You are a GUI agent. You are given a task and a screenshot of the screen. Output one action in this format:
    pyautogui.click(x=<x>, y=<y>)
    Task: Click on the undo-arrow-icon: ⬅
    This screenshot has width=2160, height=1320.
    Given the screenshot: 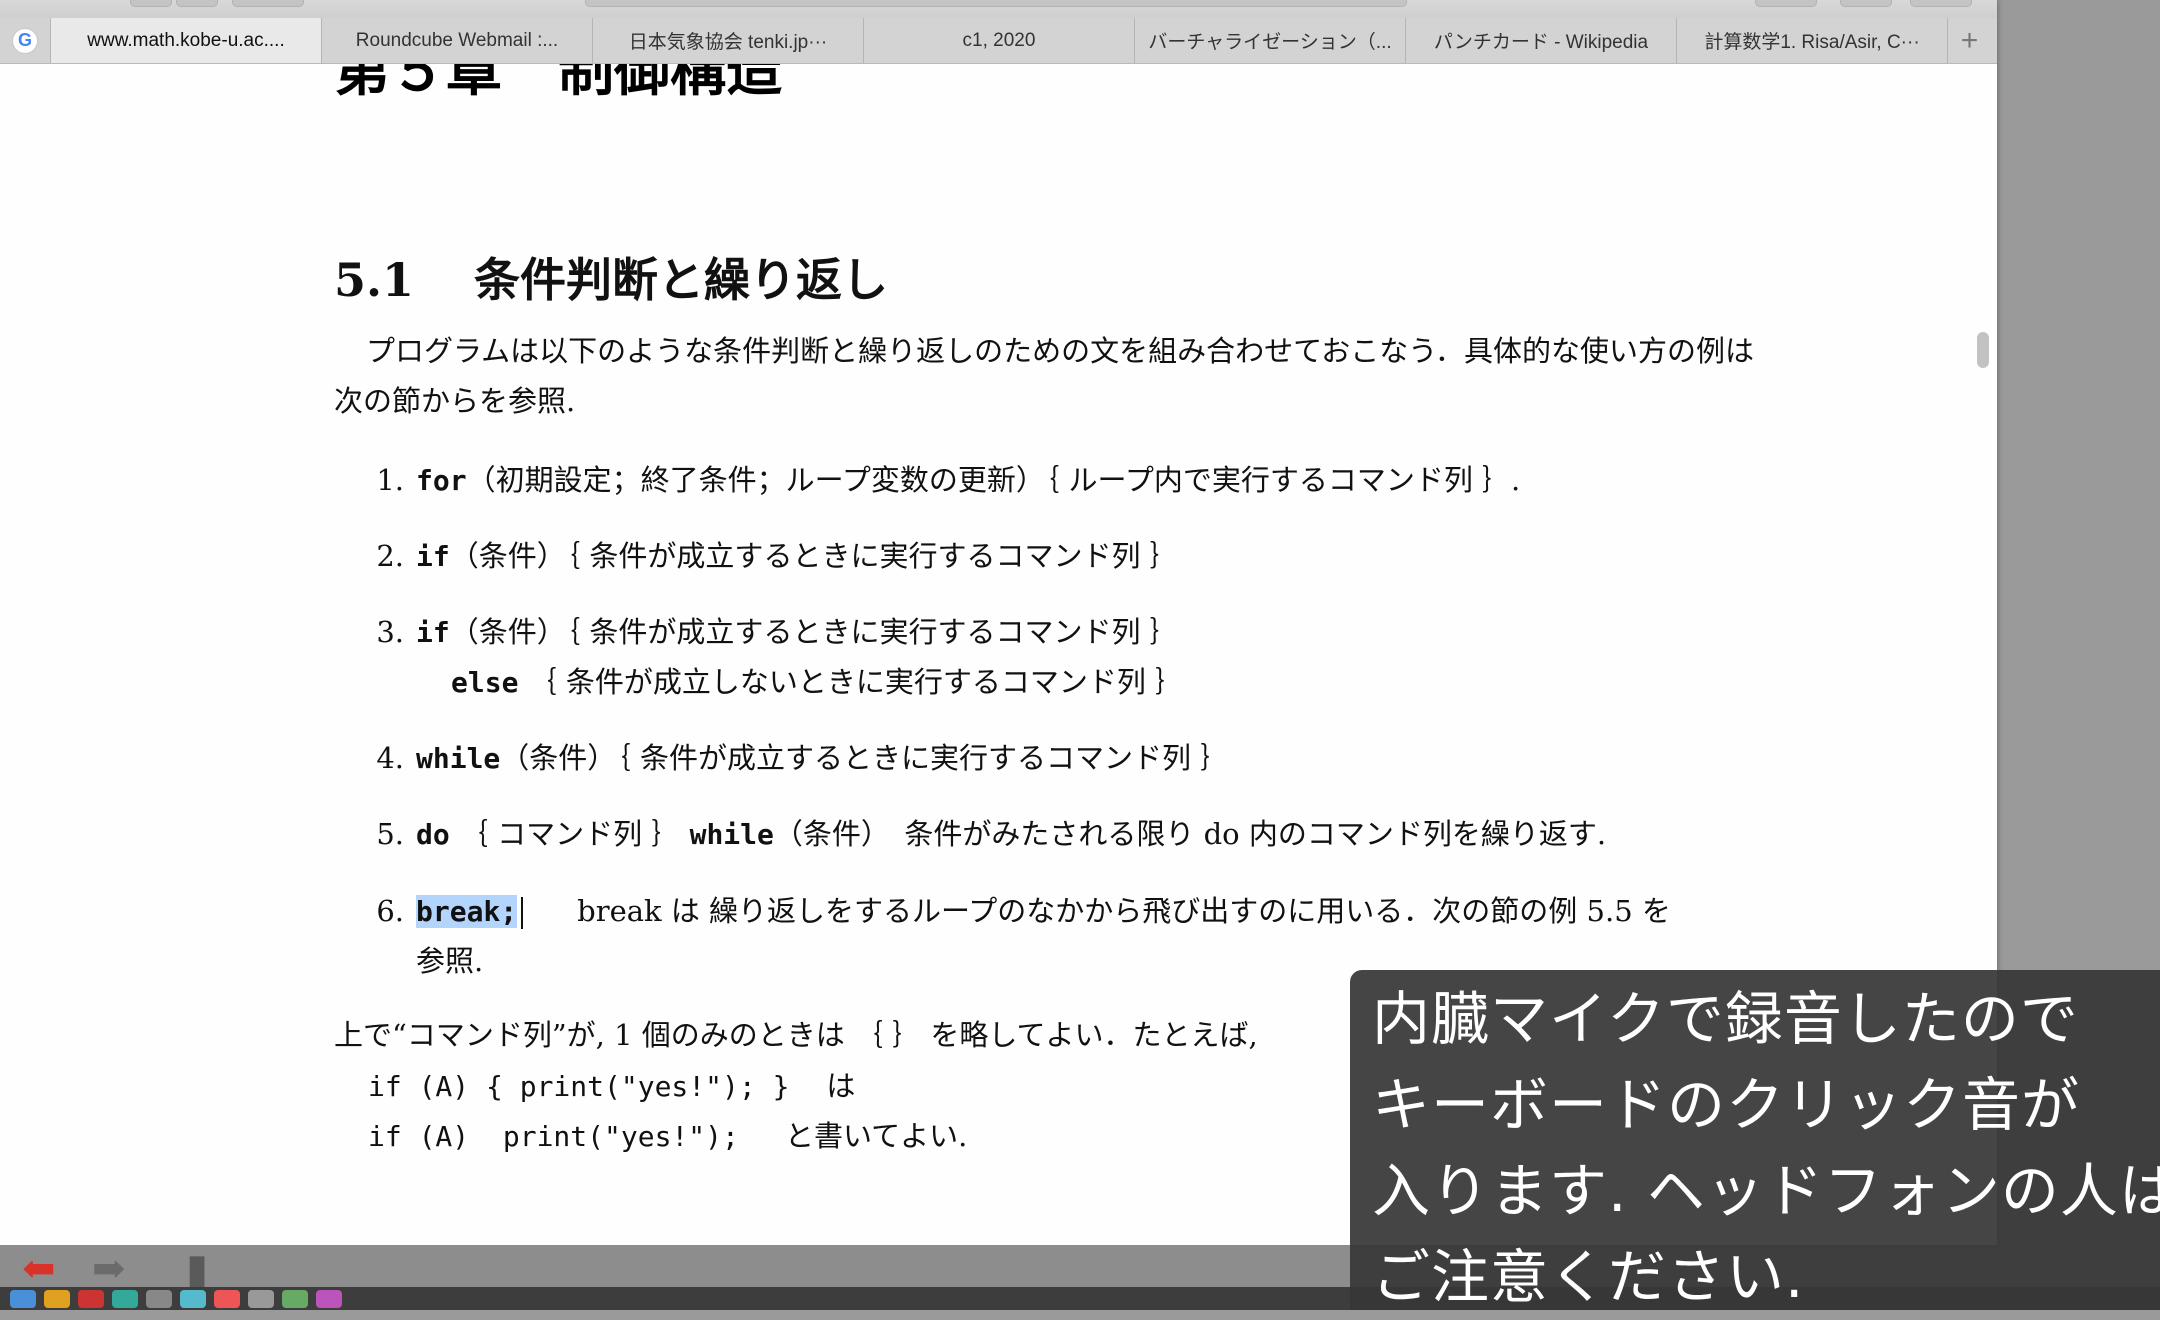 What is the action you would take?
    pyautogui.click(x=39, y=1269)
    